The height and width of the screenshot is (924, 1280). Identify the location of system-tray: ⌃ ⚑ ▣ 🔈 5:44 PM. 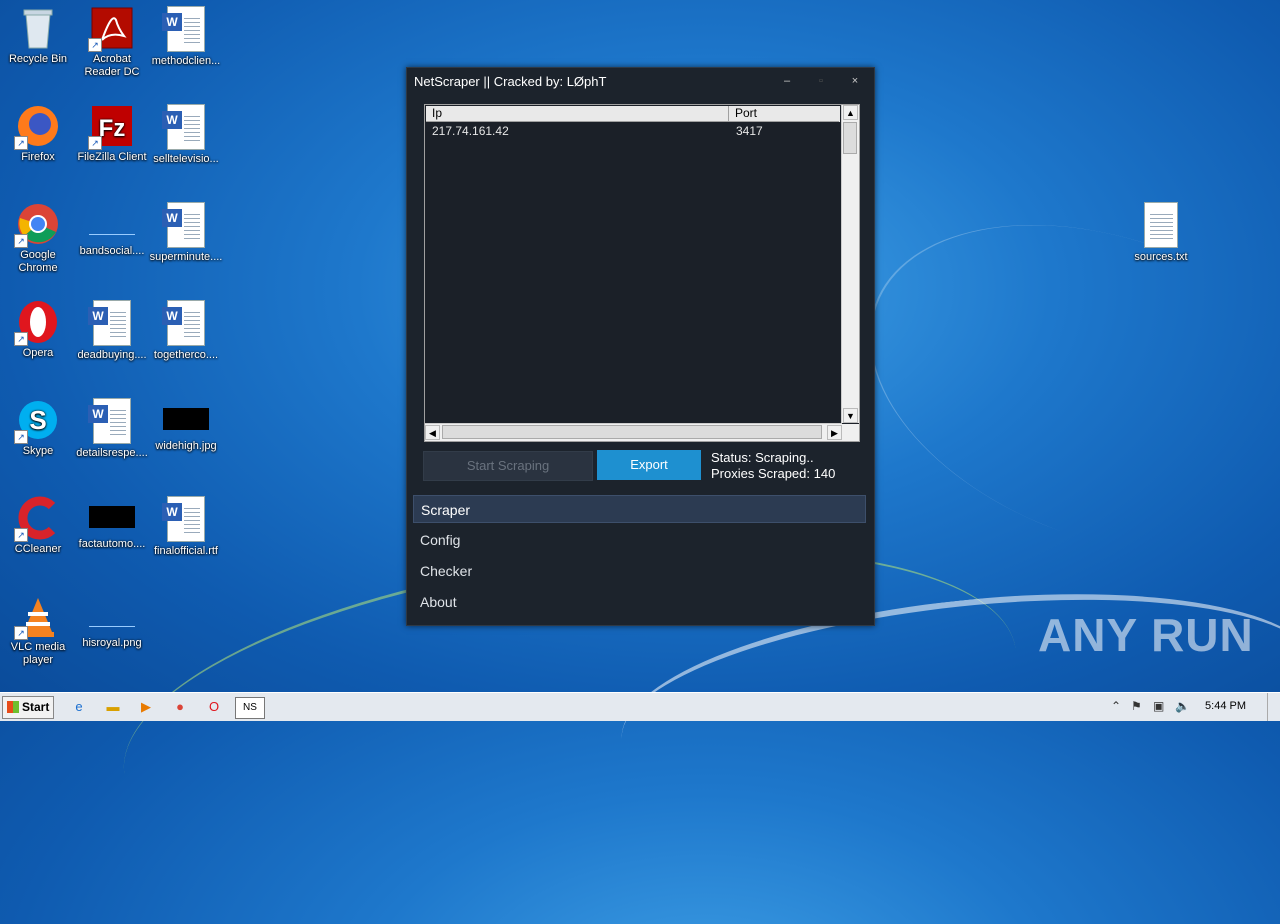
(1192, 707).